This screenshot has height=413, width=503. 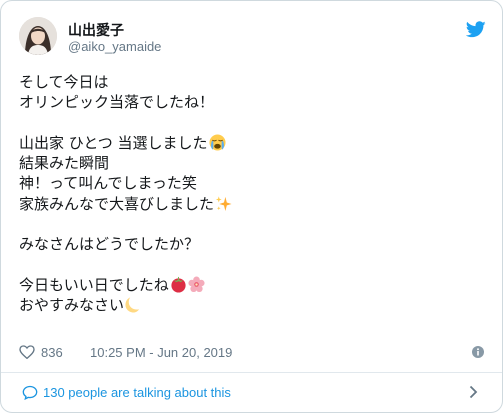 What do you see at coordinates (94, 284) in the screenshot?
I see `tweet-line-text: 今日もいい日でしたね` at bounding box center [94, 284].